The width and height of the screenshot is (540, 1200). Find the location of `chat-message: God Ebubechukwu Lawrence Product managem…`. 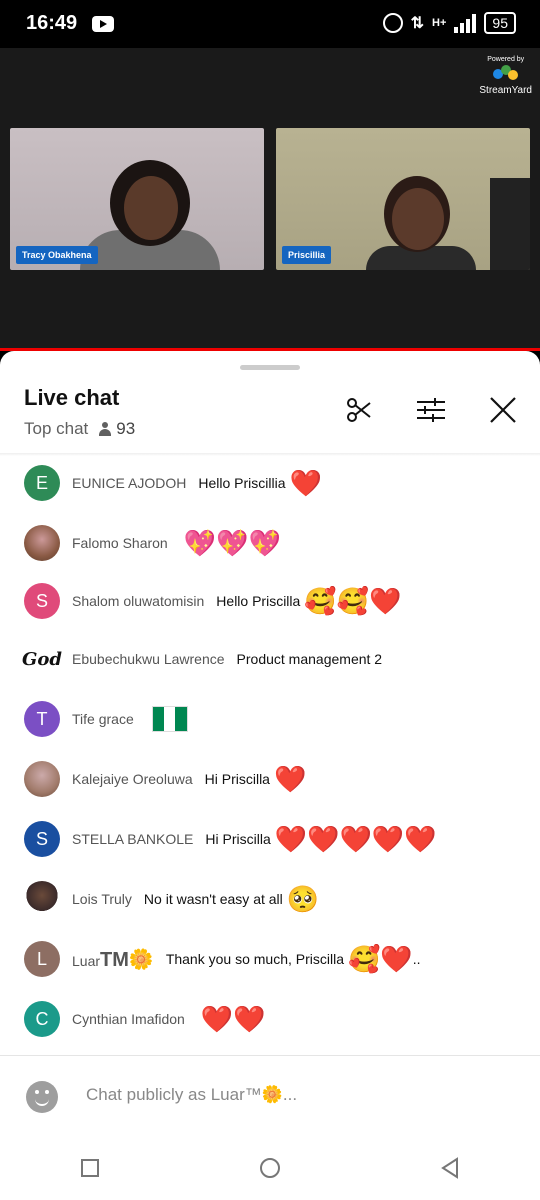

chat-message: God Ebubechukwu Lawrence Product managem… is located at coordinates (273, 659).